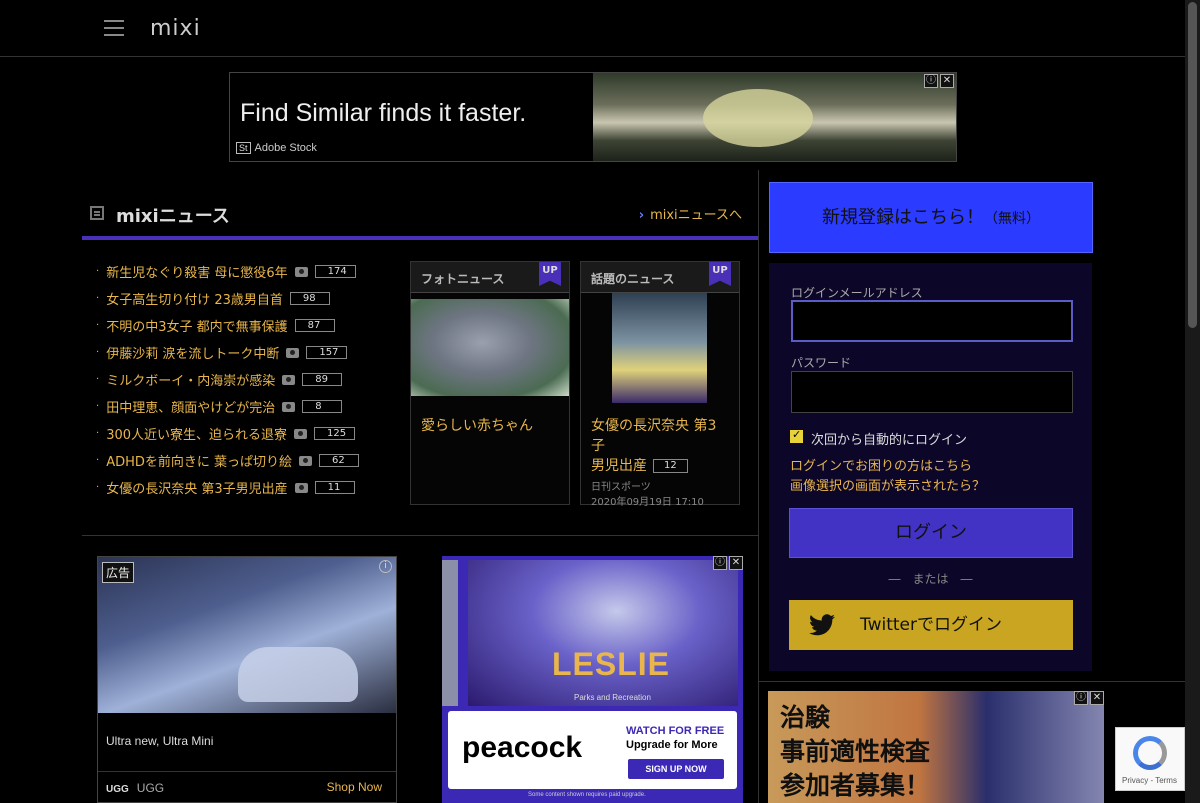  I want to click on register-button: 新規登録はこちら！（無料）, so click(931, 217).